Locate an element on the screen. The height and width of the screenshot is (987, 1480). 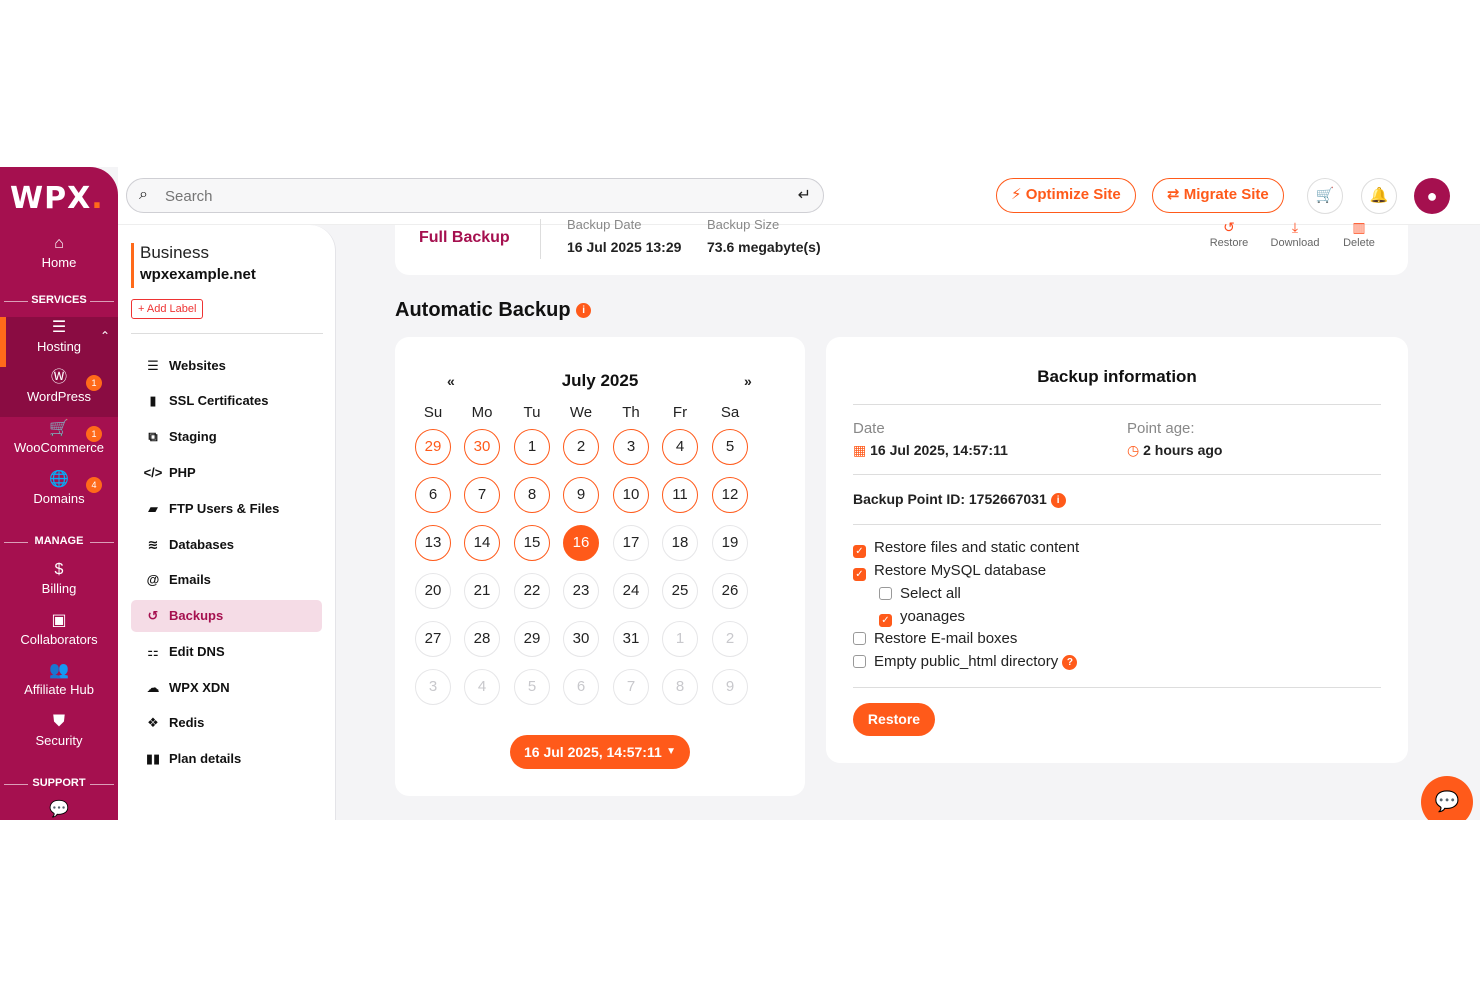
rail-billing: $ Billing is located at coordinates (59, 584).